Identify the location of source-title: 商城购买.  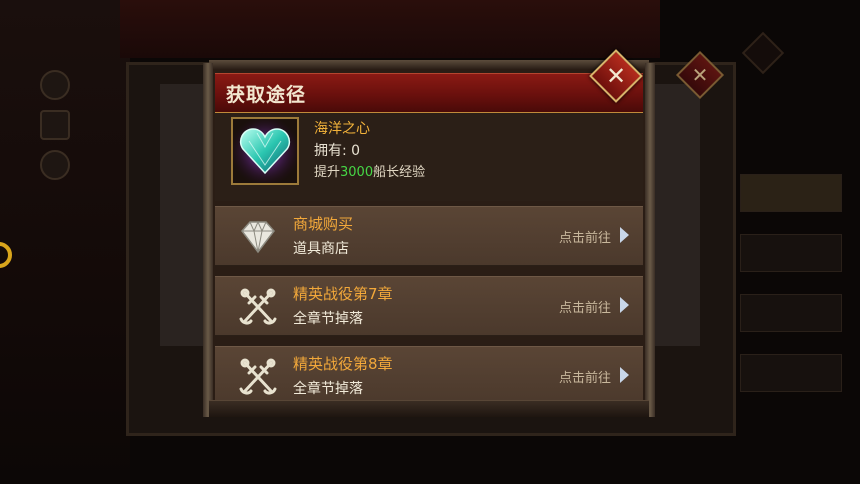
(323, 224).